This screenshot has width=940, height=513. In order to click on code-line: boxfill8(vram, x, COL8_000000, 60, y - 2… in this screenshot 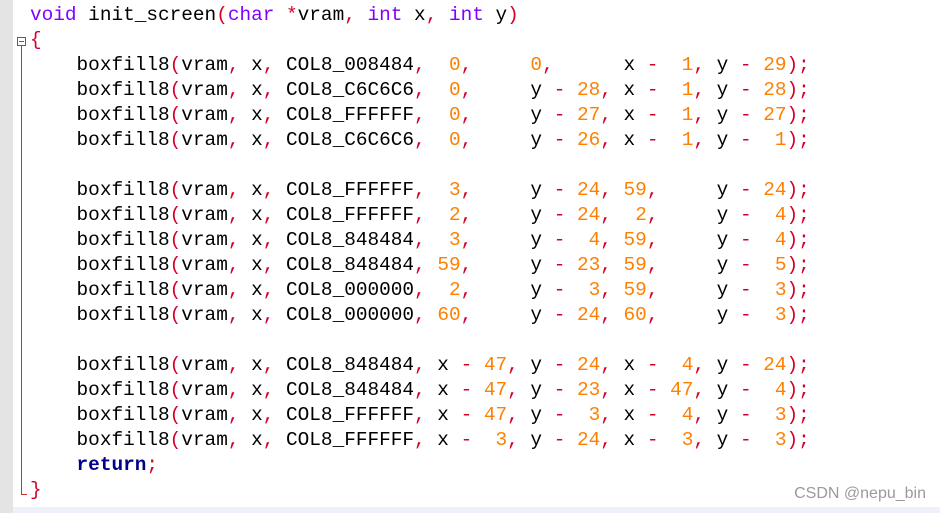, I will do `click(420, 315)`.